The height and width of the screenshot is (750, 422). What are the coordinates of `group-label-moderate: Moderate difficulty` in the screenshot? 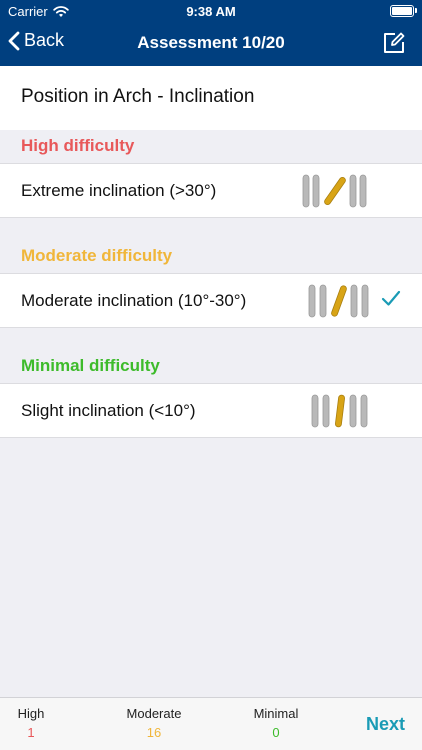 It's located at (96, 256).